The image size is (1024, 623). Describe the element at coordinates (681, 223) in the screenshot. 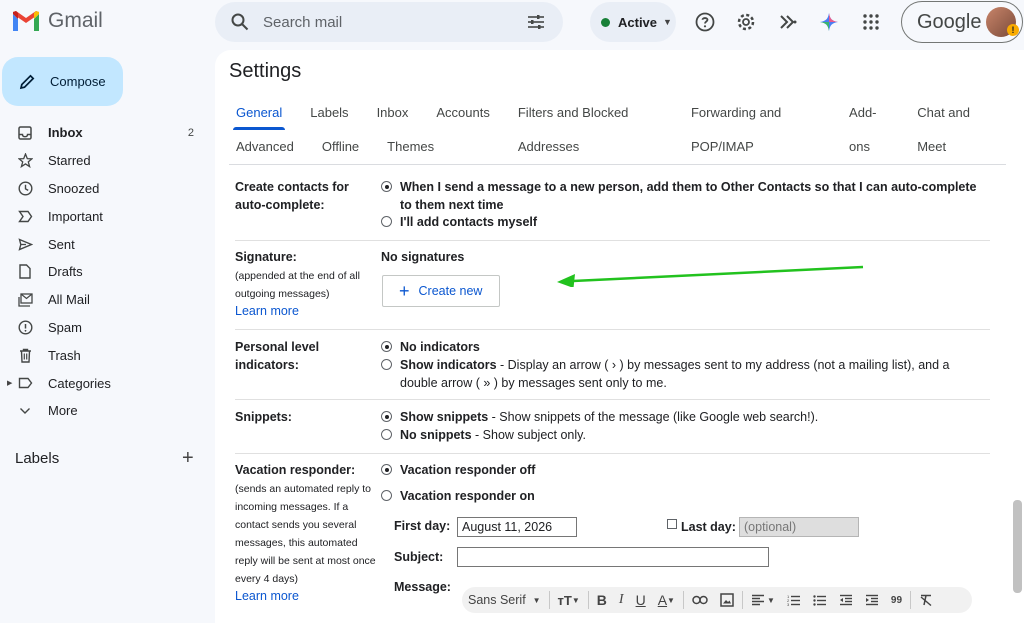

I see `contacts-option-manual: I'll add contacts myself` at that location.